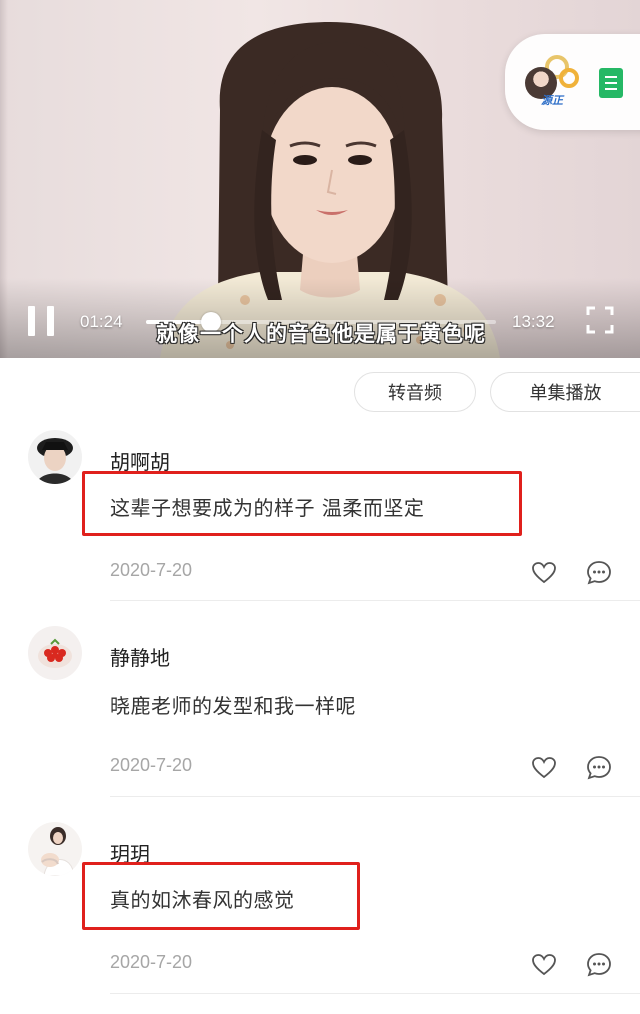  What do you see at coordinates (565, 392) in the screenshot?
I see `single-episode-button: 单集播放` at bounding box center [565, 392].